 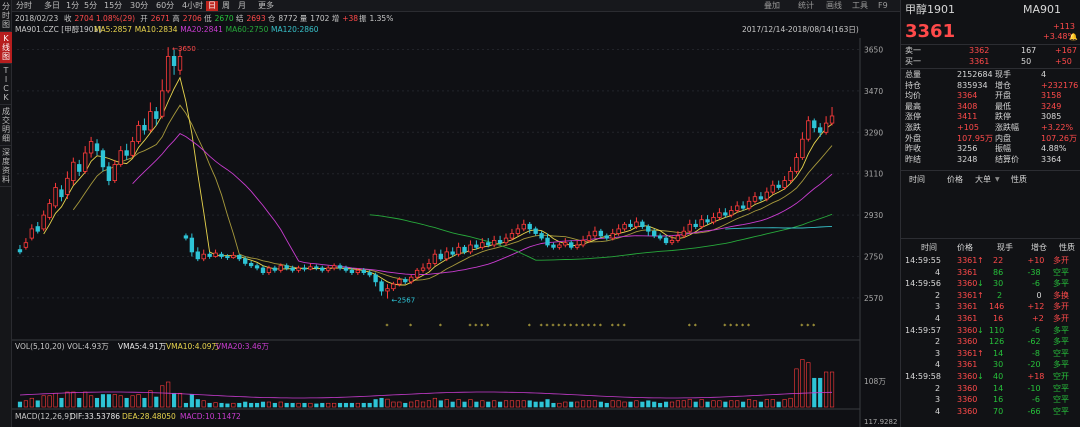 What do you see at coordinates (24, 6) in the screenshot?
I see `period-tab-0: 分时` at bounding box center [24, 6].